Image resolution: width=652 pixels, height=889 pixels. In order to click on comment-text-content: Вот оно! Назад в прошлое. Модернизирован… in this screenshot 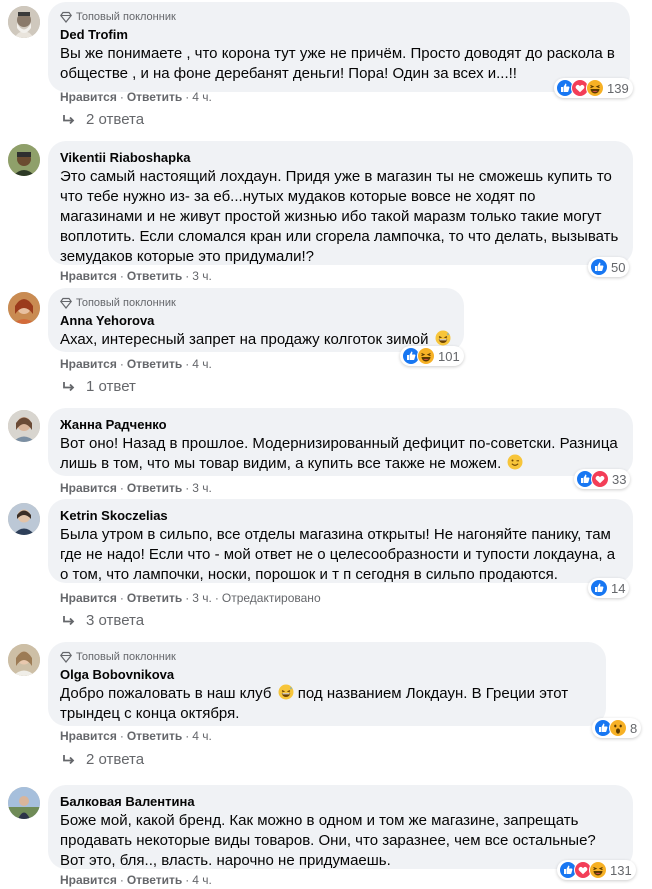, I will do `click(339, 453)`.